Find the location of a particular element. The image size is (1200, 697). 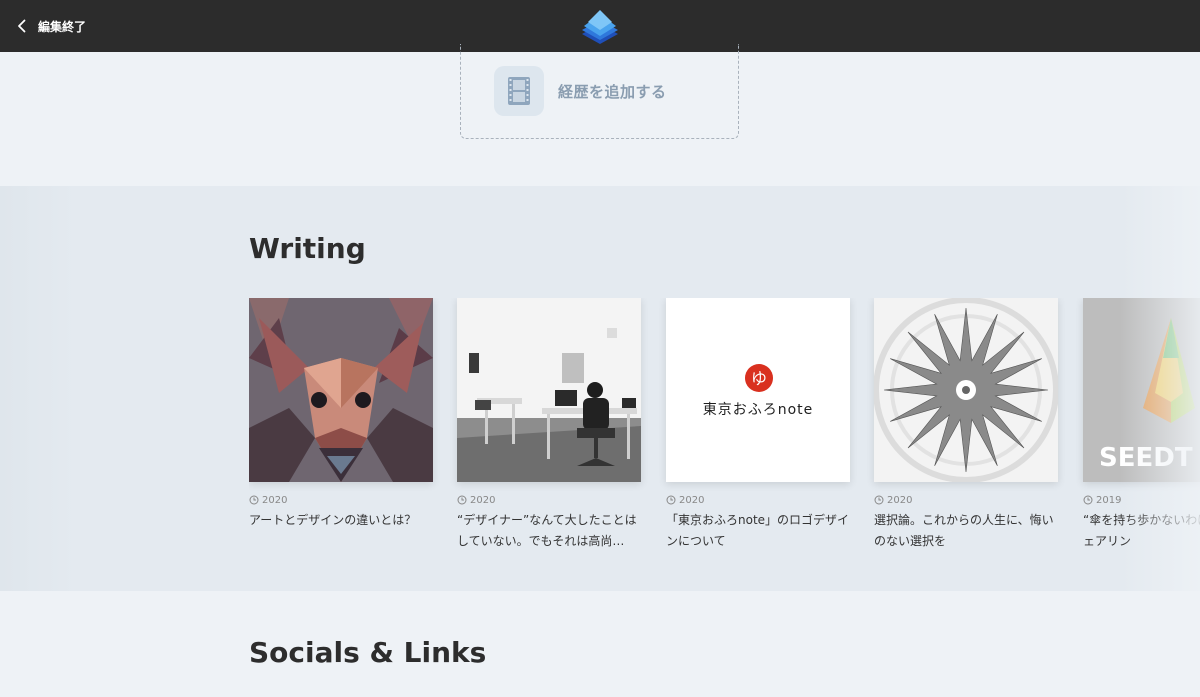

seedt-umbrella-image: SEEDT is located at coordinates (1141, 390).